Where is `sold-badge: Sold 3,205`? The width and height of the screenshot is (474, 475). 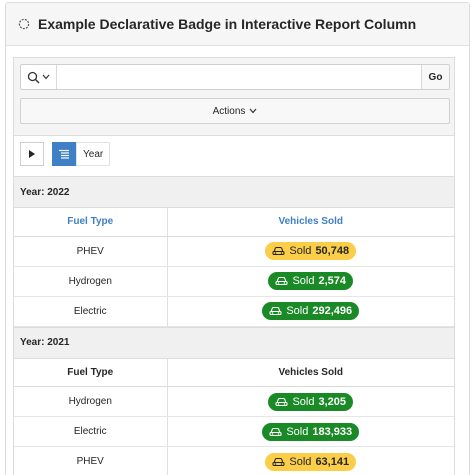 sold-badge: Sold 3,205 is located at coordinates (311, 401).